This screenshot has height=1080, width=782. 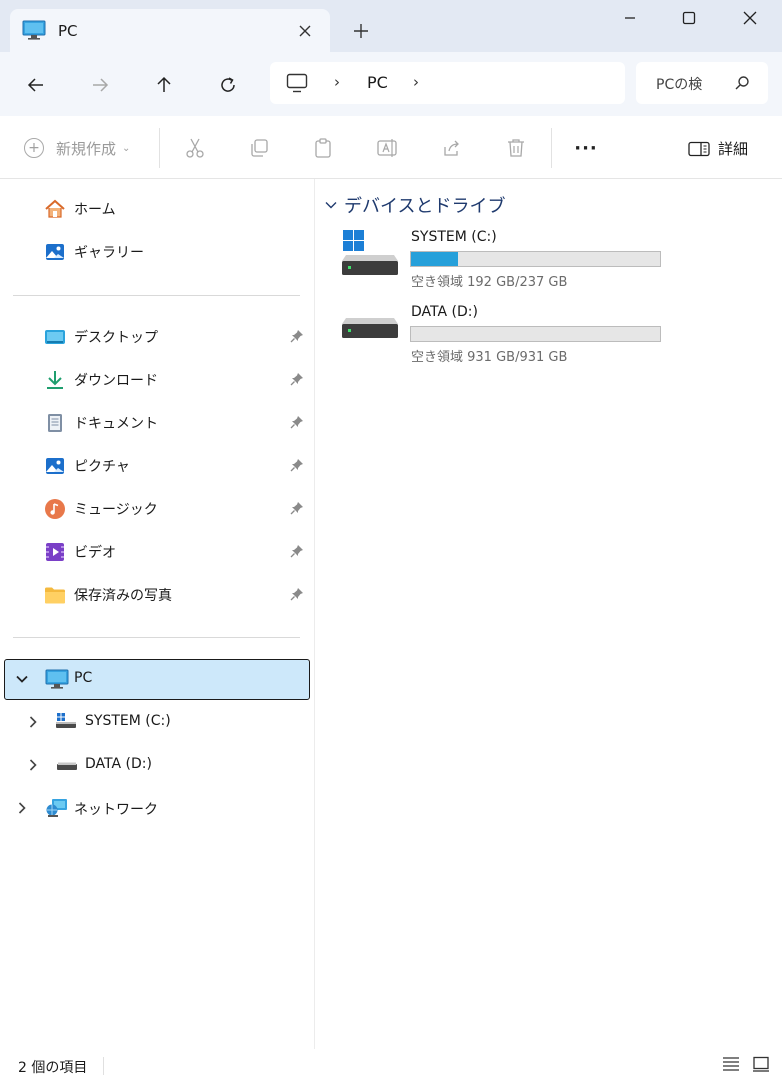 I want to click on navigation-bar: › PC › PCの検, so click(x=391, y=84).